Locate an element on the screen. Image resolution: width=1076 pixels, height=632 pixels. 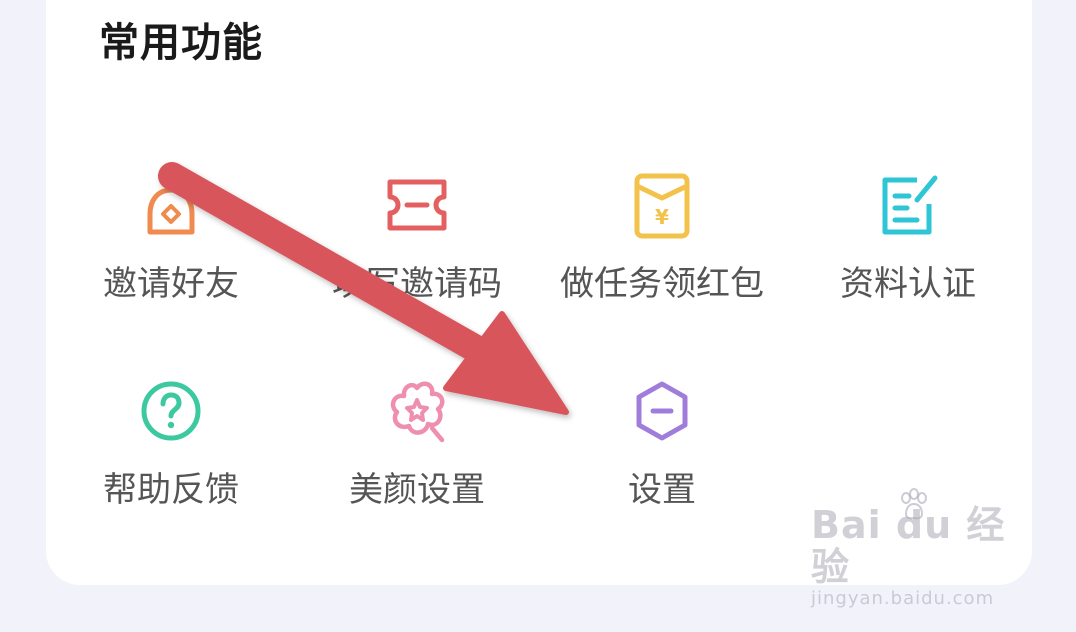
watermark-url: jingyan.baidu.com is located at coordinates (903, 598).